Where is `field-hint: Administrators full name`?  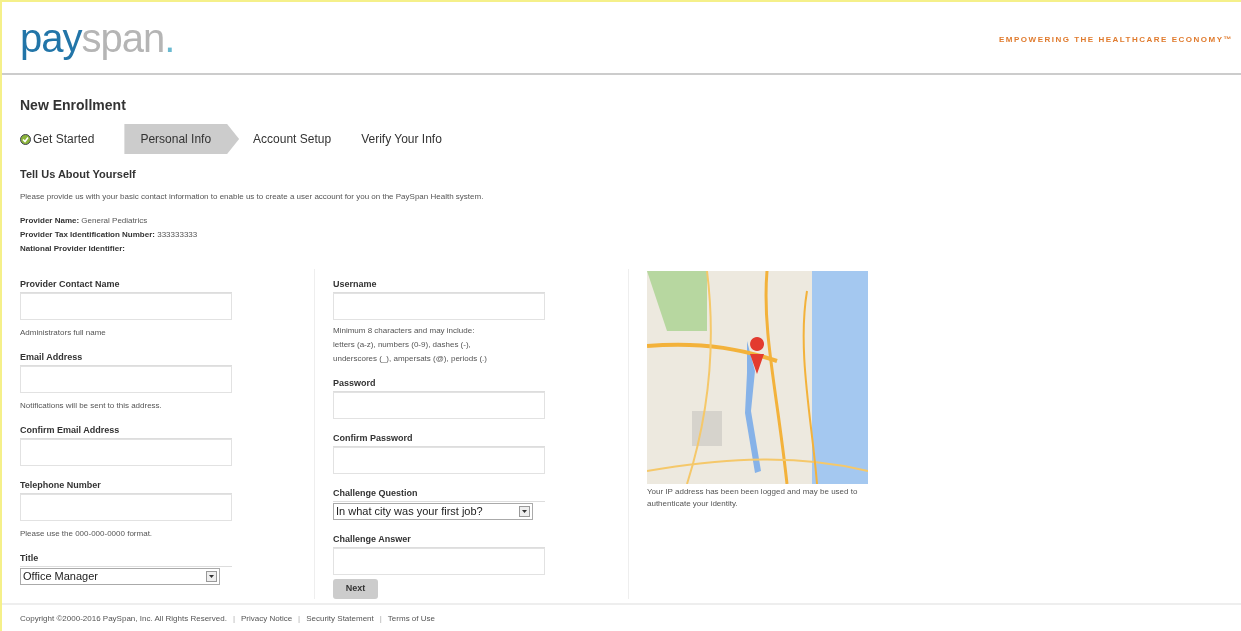 field-hint: Administrators full name is located at coordinates (63, 332).